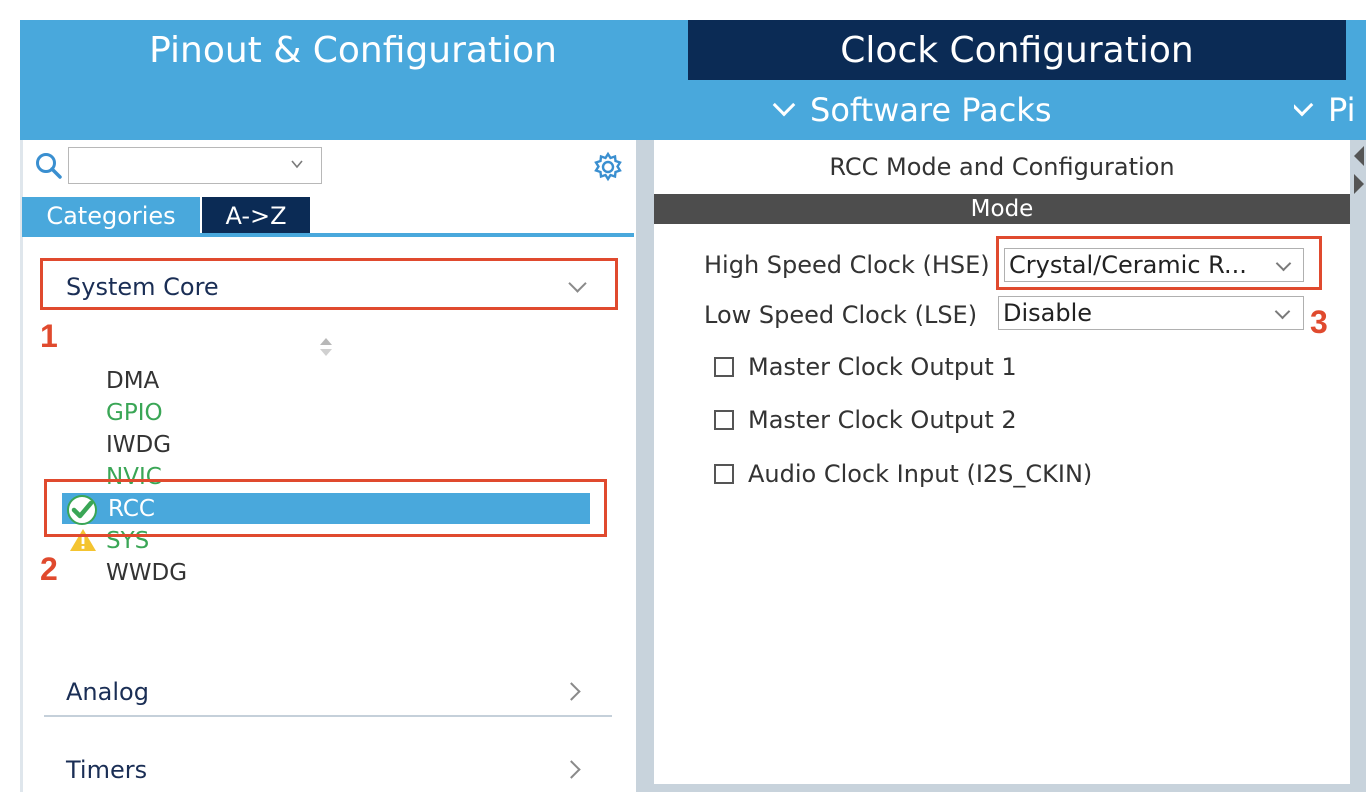 This screenshot has width=1366, height=792. I want to click on category-label: Timers, so click(107, 770).